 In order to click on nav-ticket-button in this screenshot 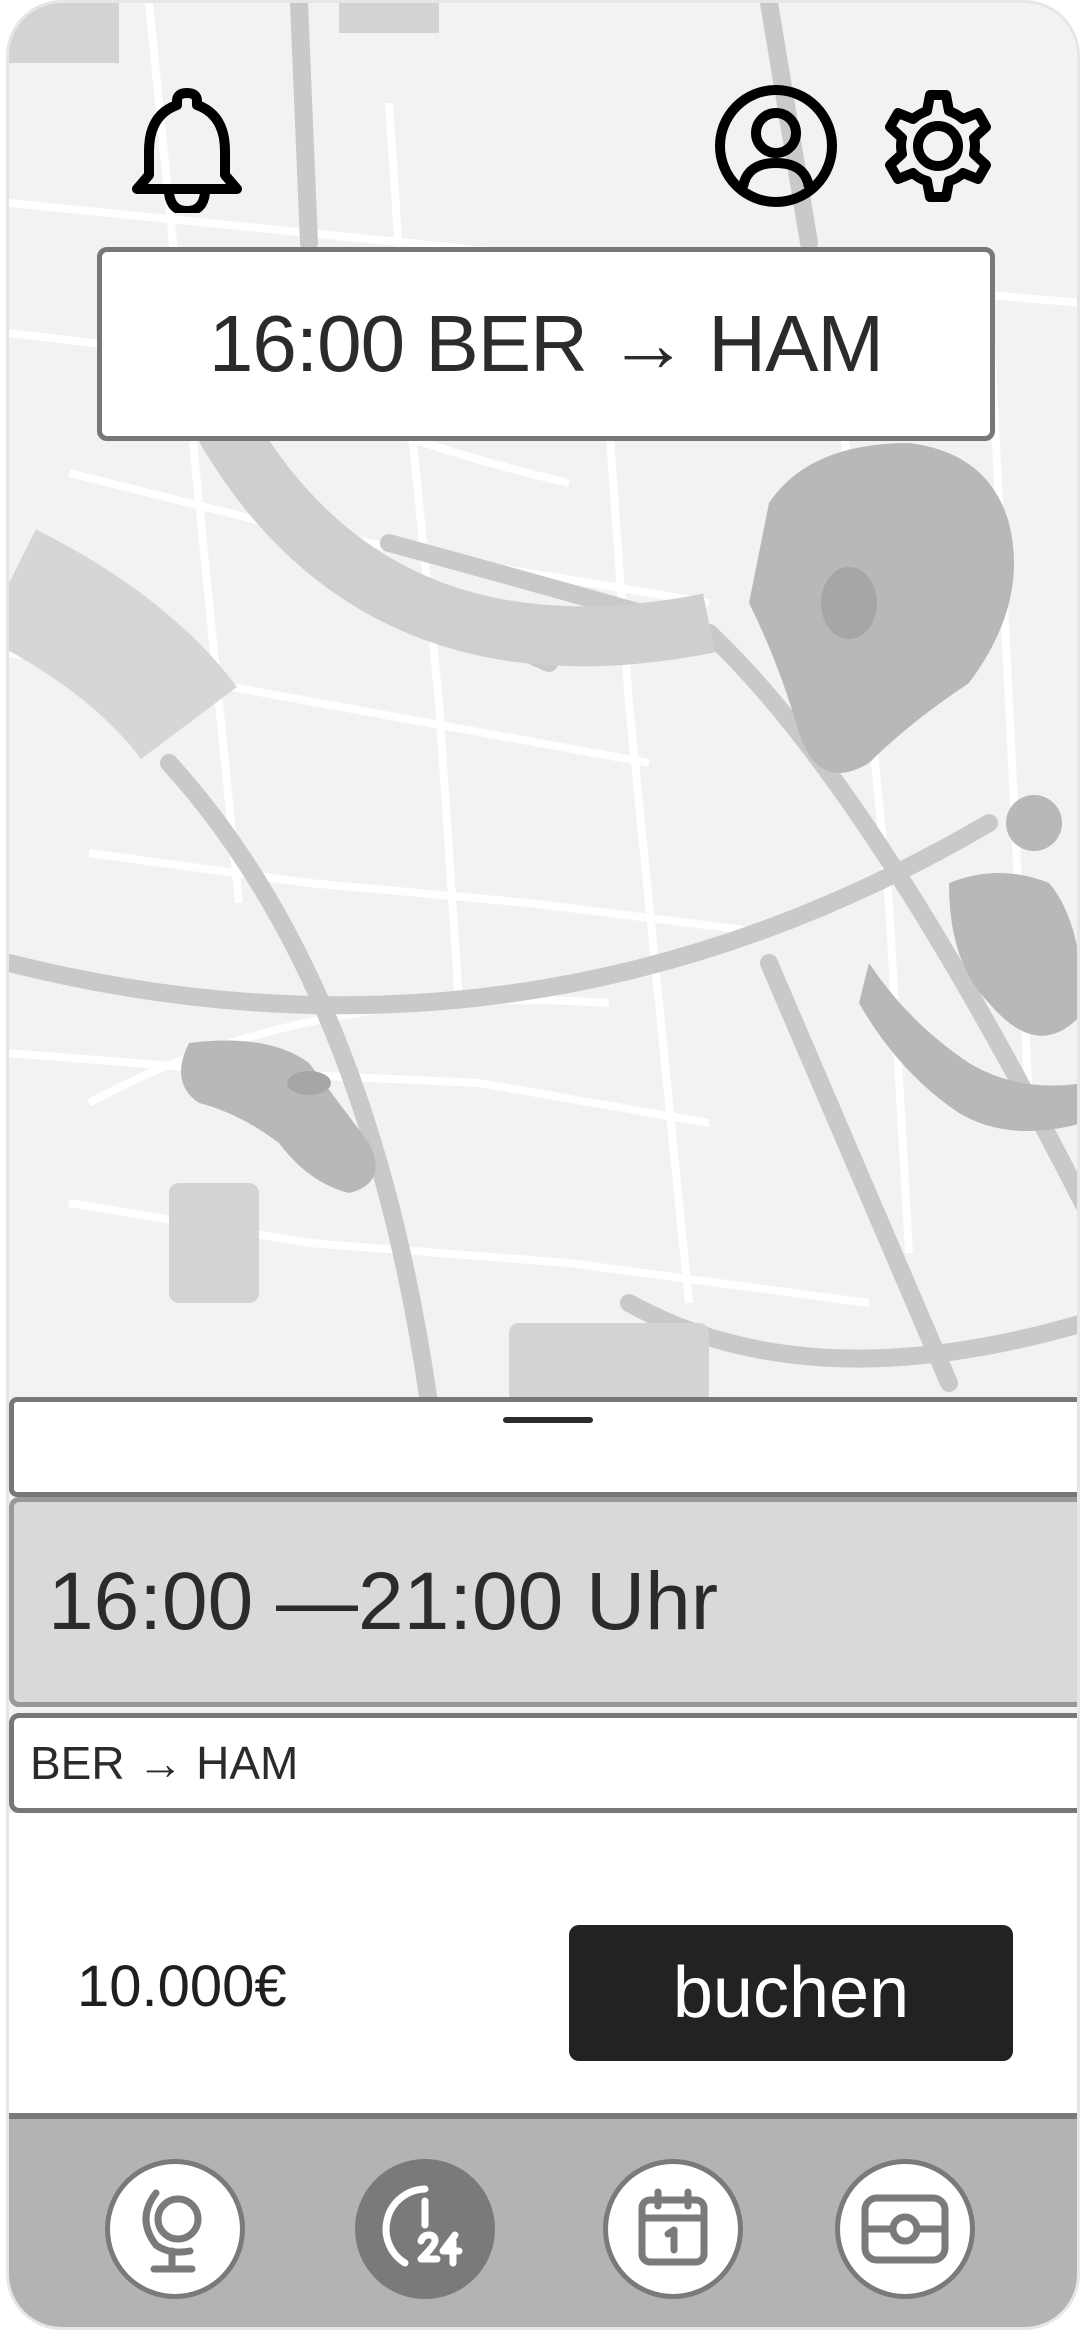, I will do `click(905, 2229)`.